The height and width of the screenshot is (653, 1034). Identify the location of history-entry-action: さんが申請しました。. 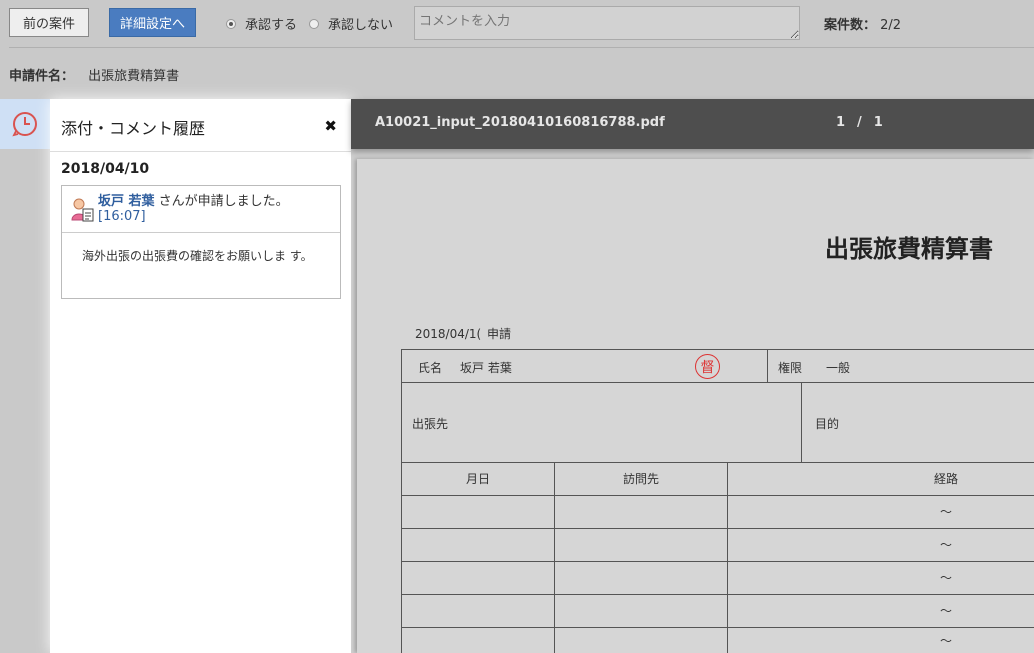
(223, 201).